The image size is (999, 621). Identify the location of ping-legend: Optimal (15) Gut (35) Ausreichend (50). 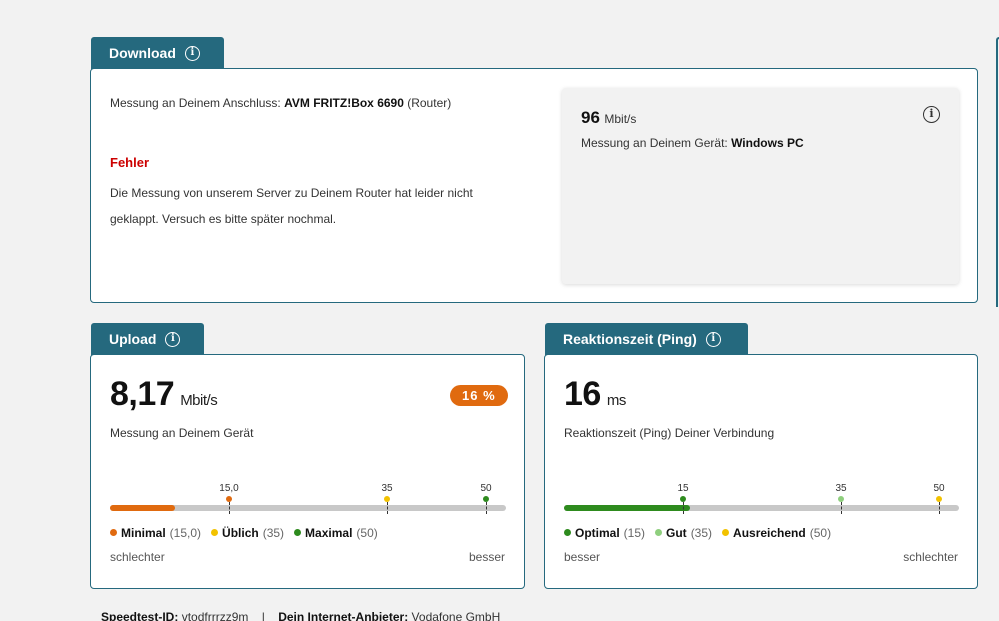
(697, 533).